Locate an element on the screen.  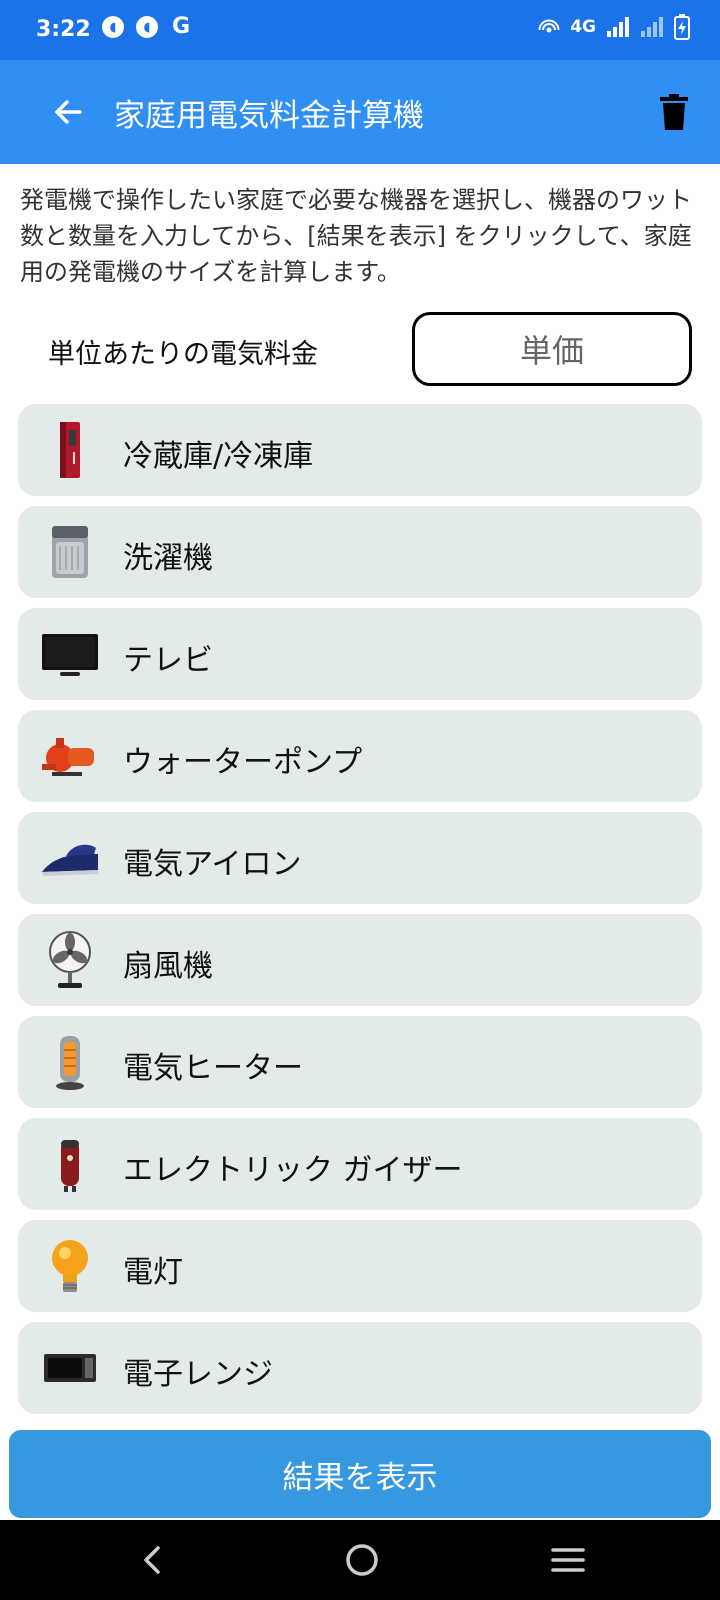
appliance-label: 電子レンジ is located at coordinates (198, 1374).